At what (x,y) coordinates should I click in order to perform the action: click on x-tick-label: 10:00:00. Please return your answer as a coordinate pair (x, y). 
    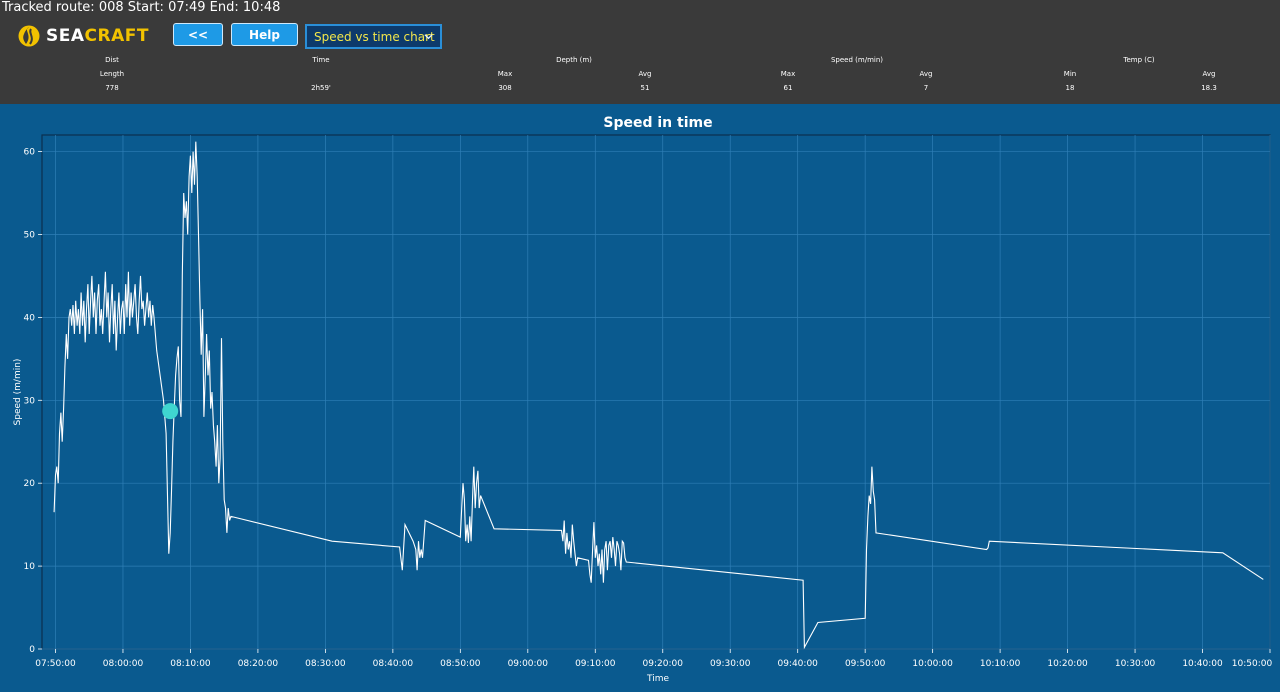
    Looking at the image, I should click on (932, 664).